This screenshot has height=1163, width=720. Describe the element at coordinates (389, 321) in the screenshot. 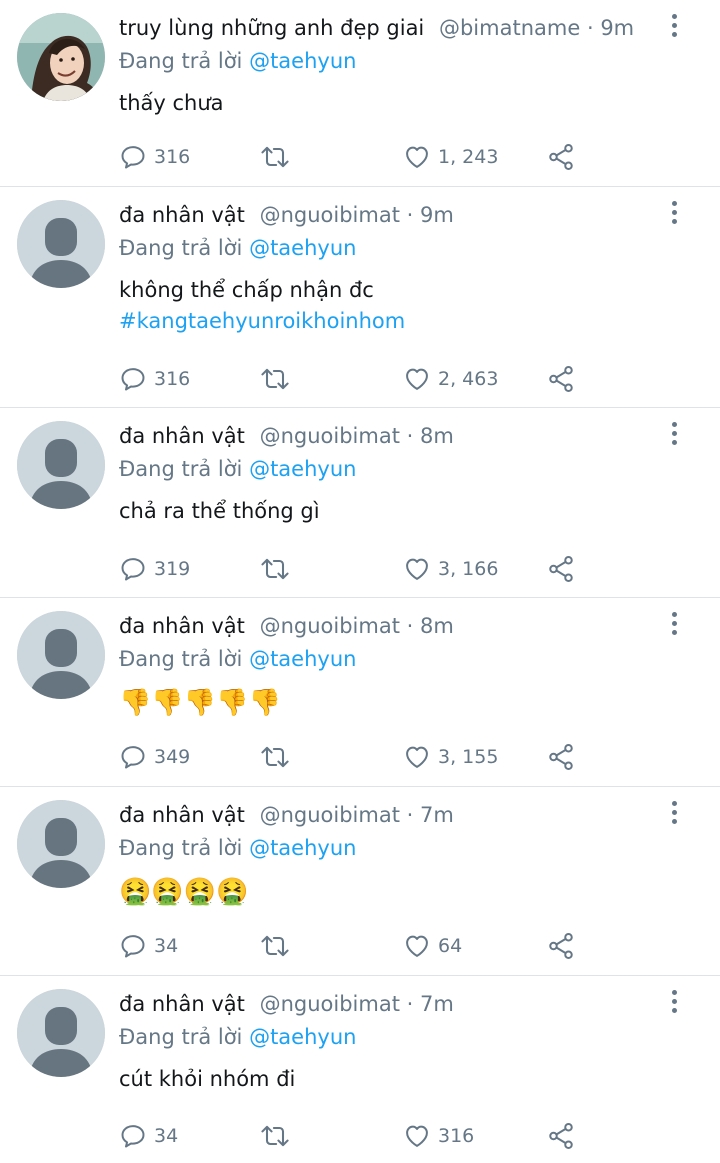

I see `hashtag-link: #kangtaehyunroikhoinhom` at that location.